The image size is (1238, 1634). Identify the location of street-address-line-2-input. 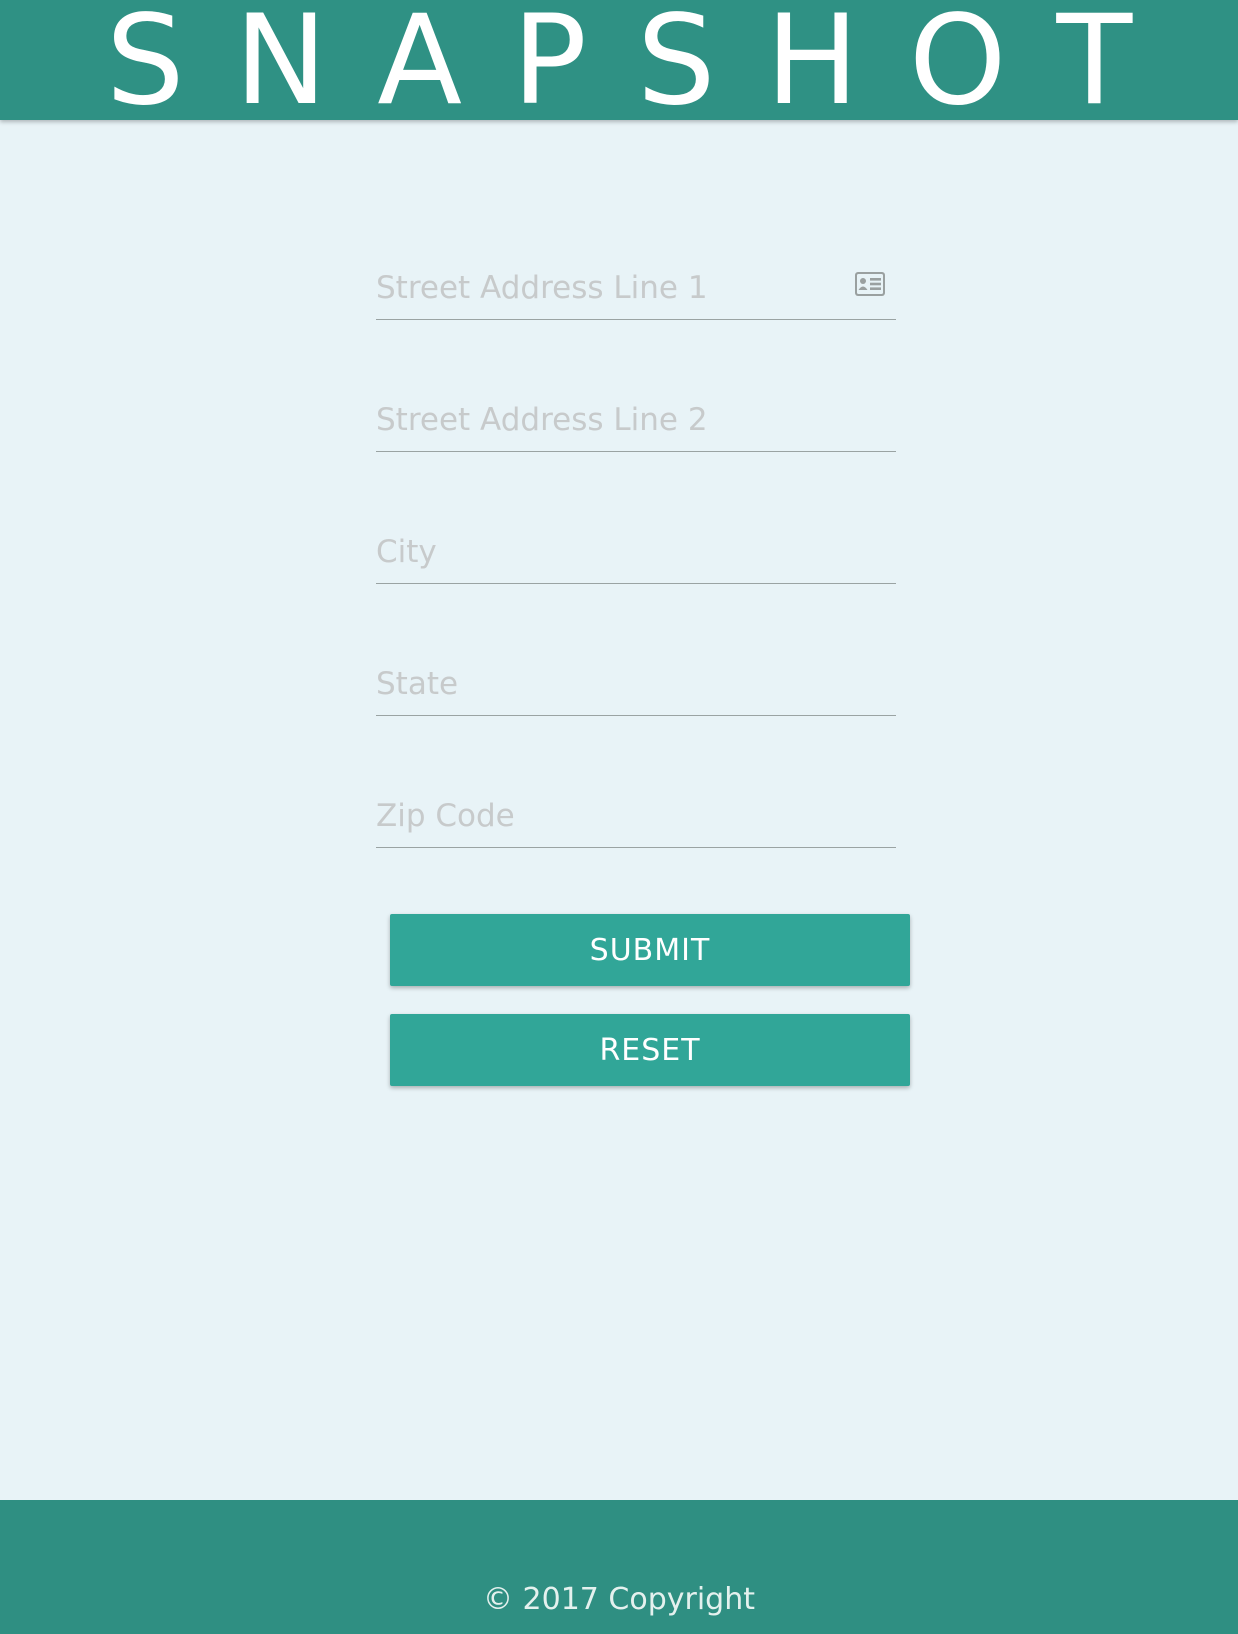
(626, 420).